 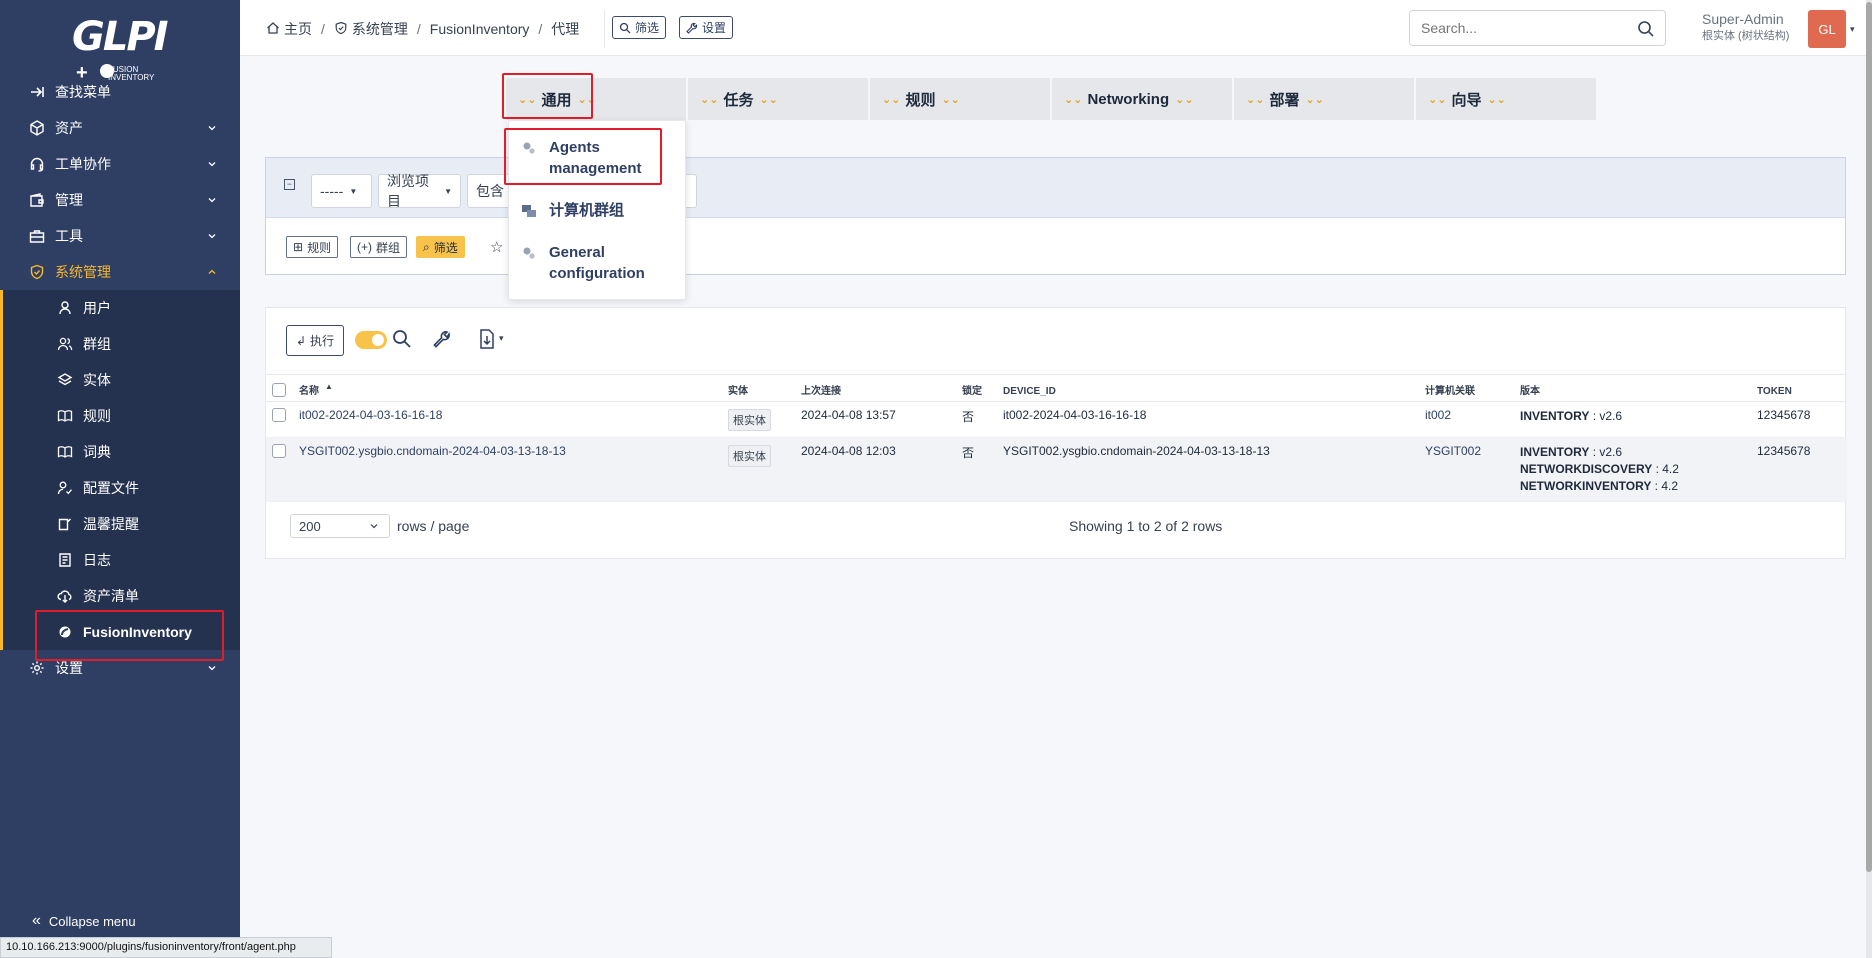 What do you see at coordinates (120, 596) in the screenshot?
I see `sidebar-item-inventory: 资产清单` at bounding box center [120, 596].